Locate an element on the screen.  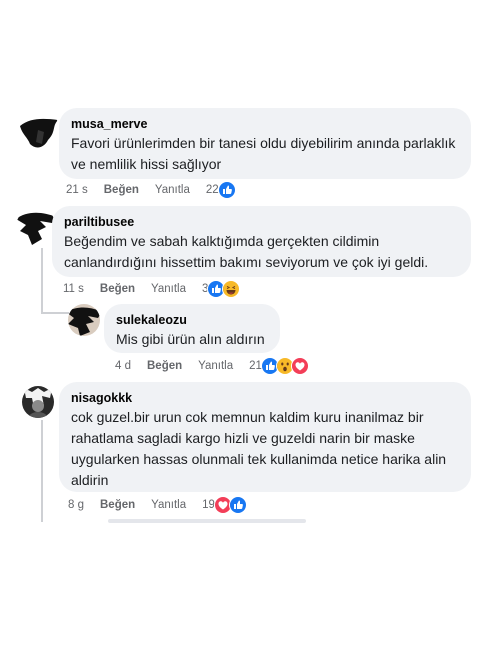
comment-actions: 4 d Beğen Yanıtla 21 is located at coordinates (212, 366).